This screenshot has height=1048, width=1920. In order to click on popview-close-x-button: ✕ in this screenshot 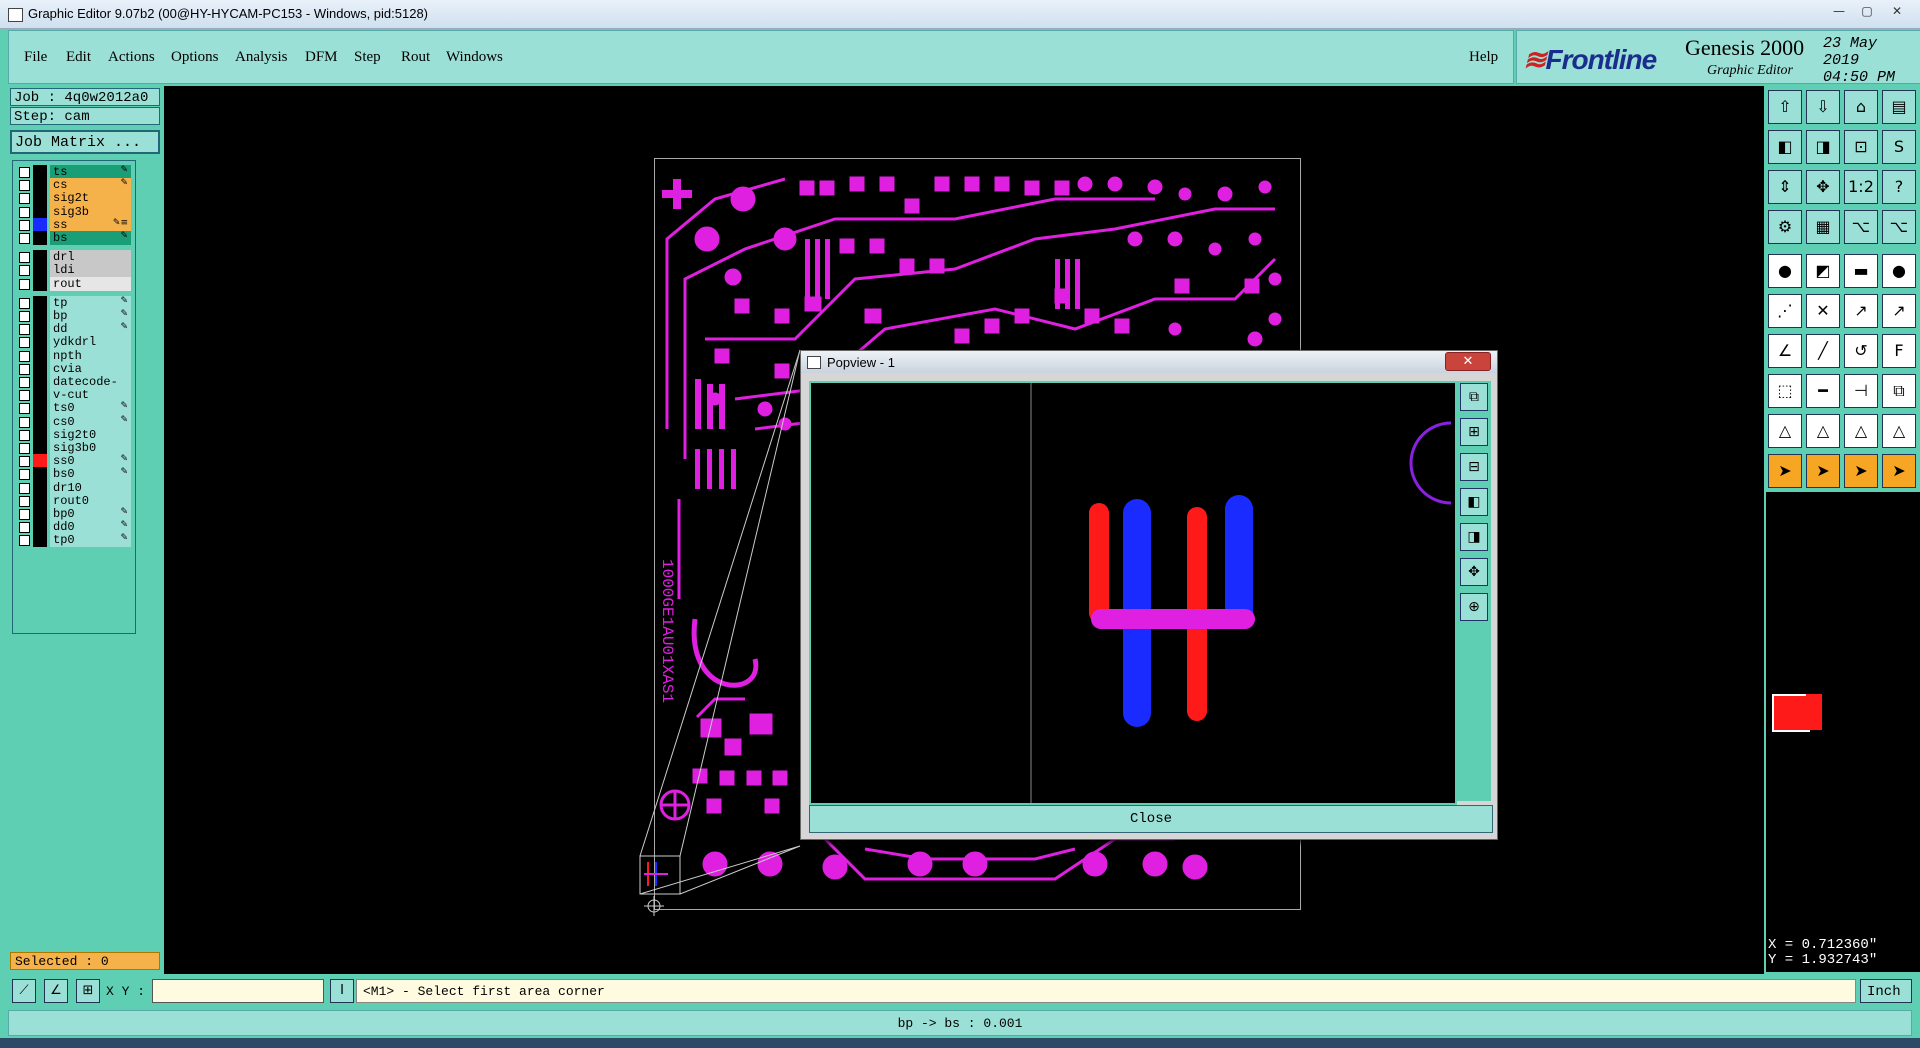, I will do `click(1468, 361)`.